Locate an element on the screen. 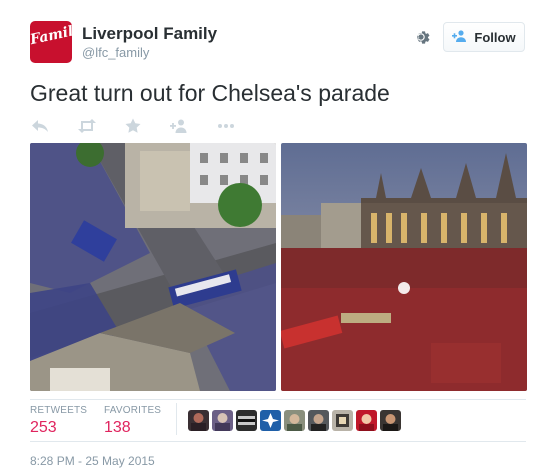 The image size is (550, 475). follow-button: Follow is located at coordinates (484, 37).